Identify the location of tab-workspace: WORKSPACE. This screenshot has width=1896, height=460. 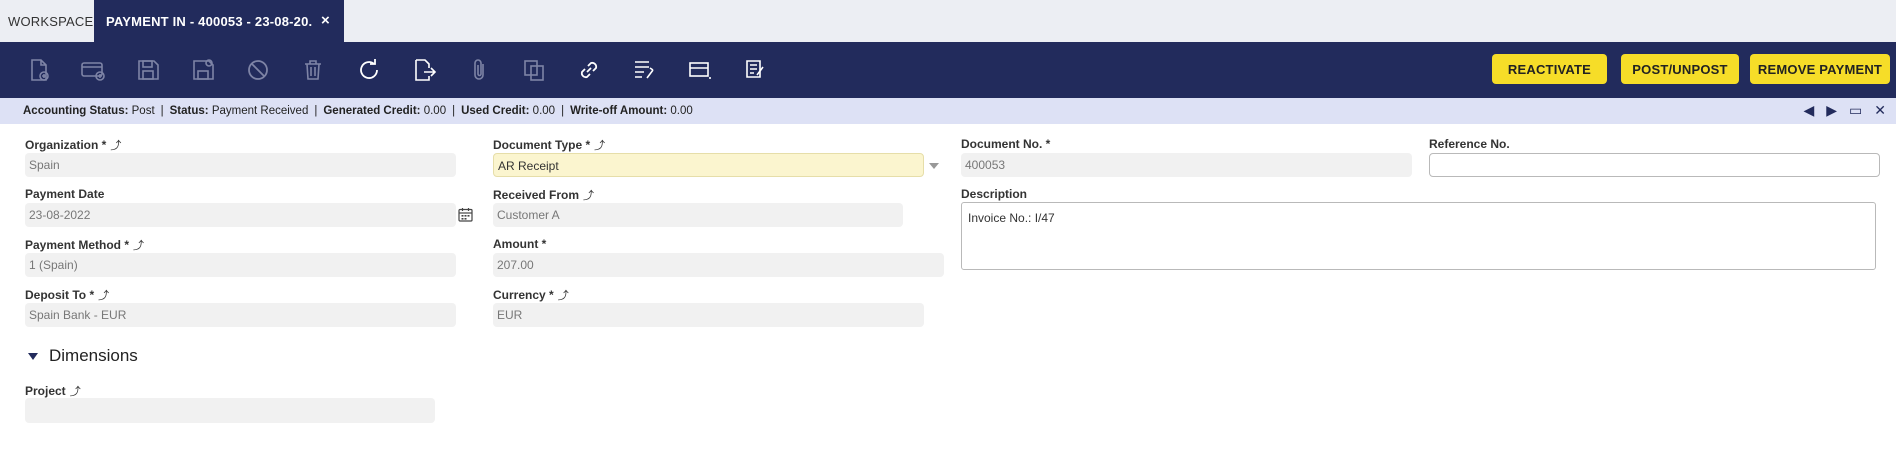
(47, 21).